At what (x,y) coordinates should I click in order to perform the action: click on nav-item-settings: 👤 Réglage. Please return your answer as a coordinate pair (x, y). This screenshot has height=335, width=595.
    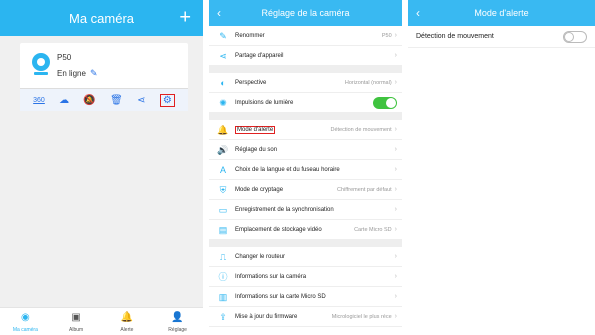
    Looking at the image, I should click on (178, 321).